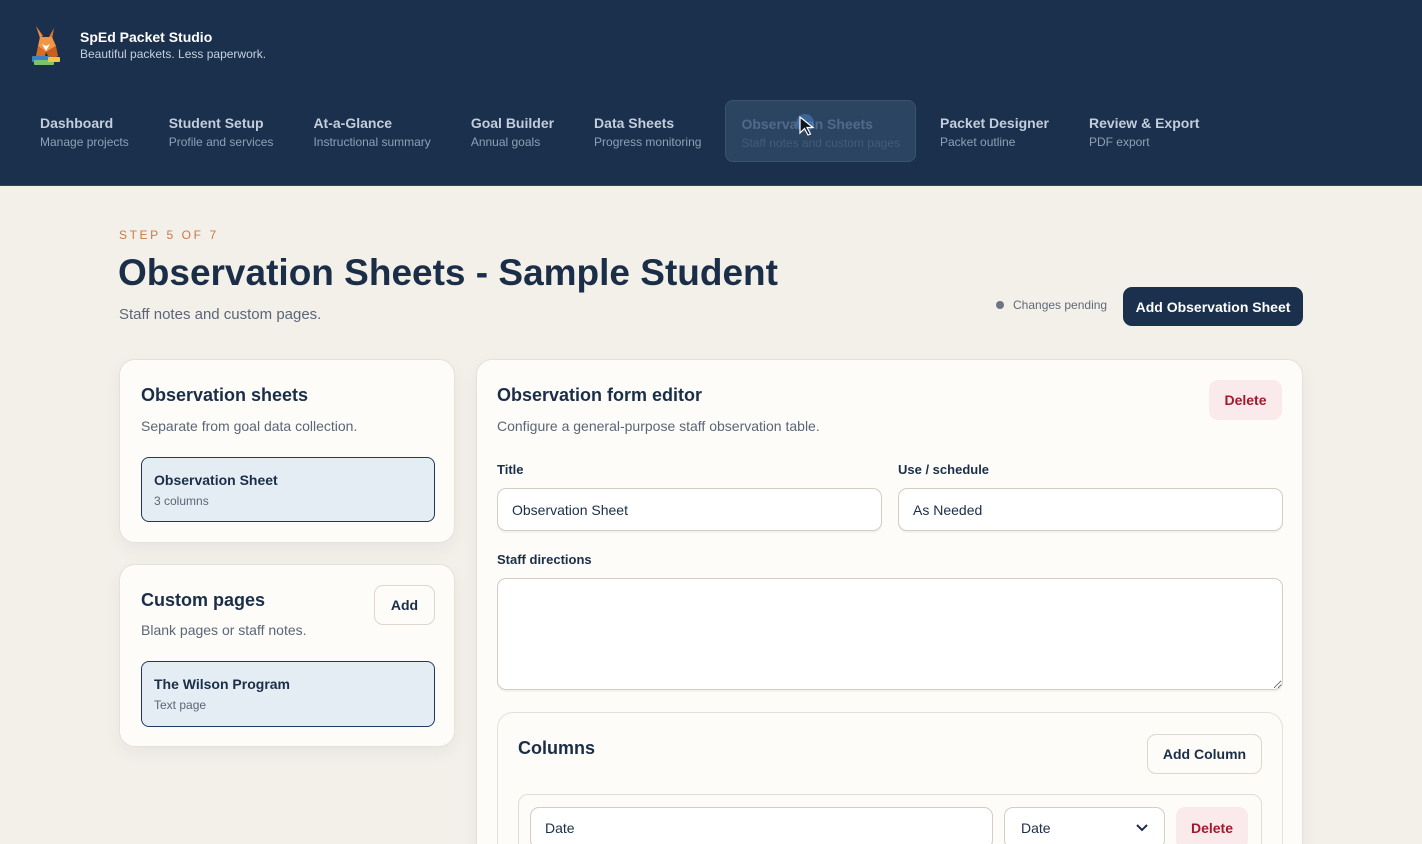 Image resolution: width=1422 pixels, height=844 pixels. What do you see at coordinates (225, 395) in the screenshot?
I see `card-title: Observation sheets` at bounding box center [225, 395].